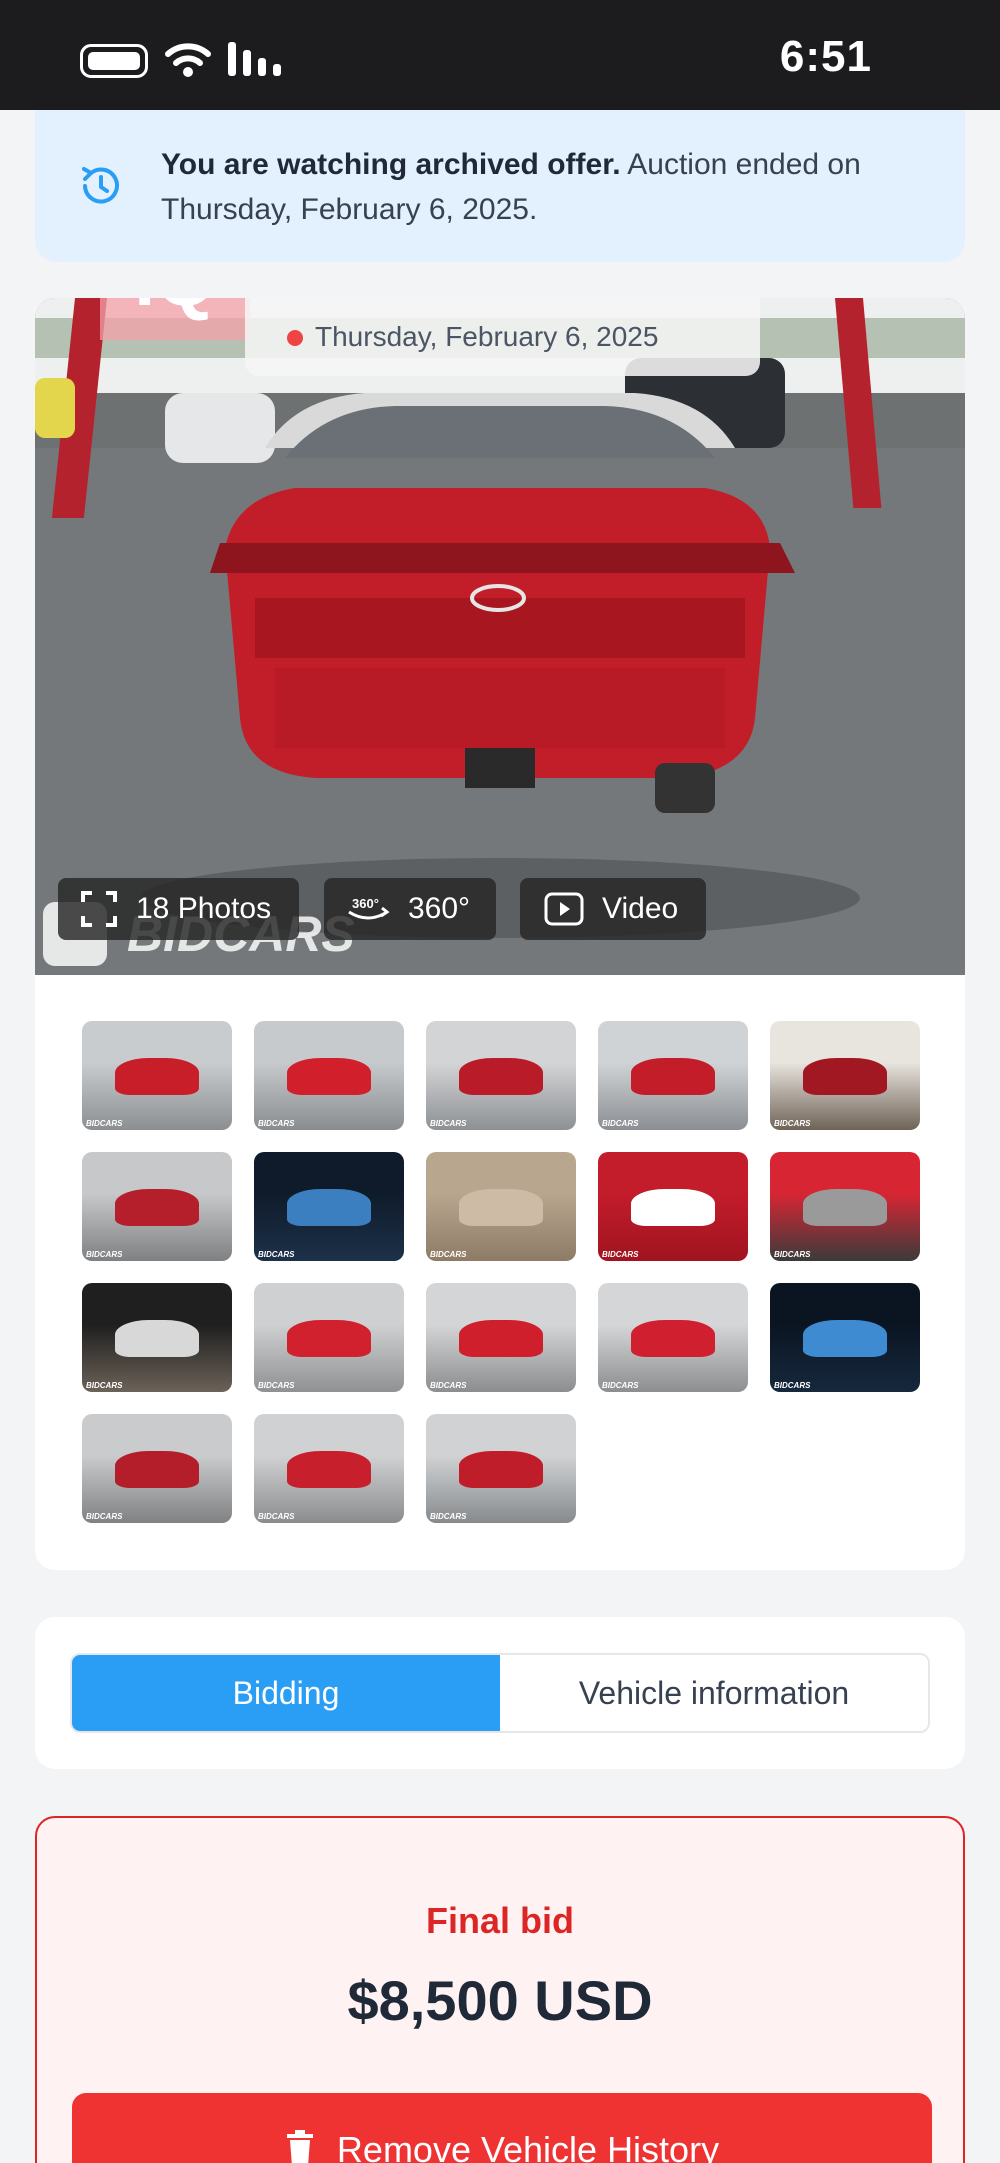  I want to click on video-button: Video, so click(613, 909).